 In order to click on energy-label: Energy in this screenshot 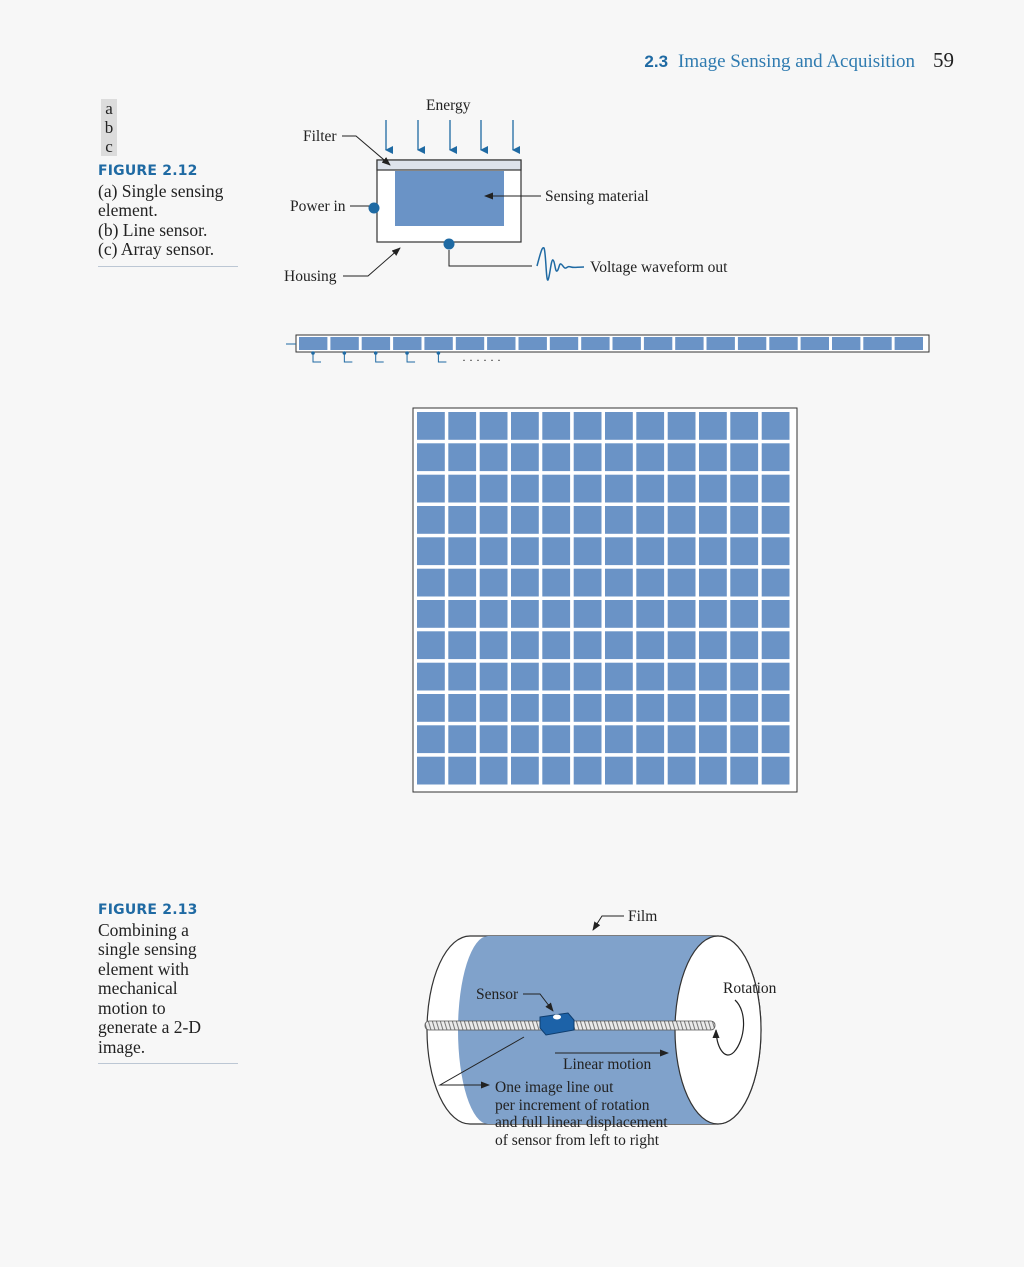, I will do `click(448, 105)`.